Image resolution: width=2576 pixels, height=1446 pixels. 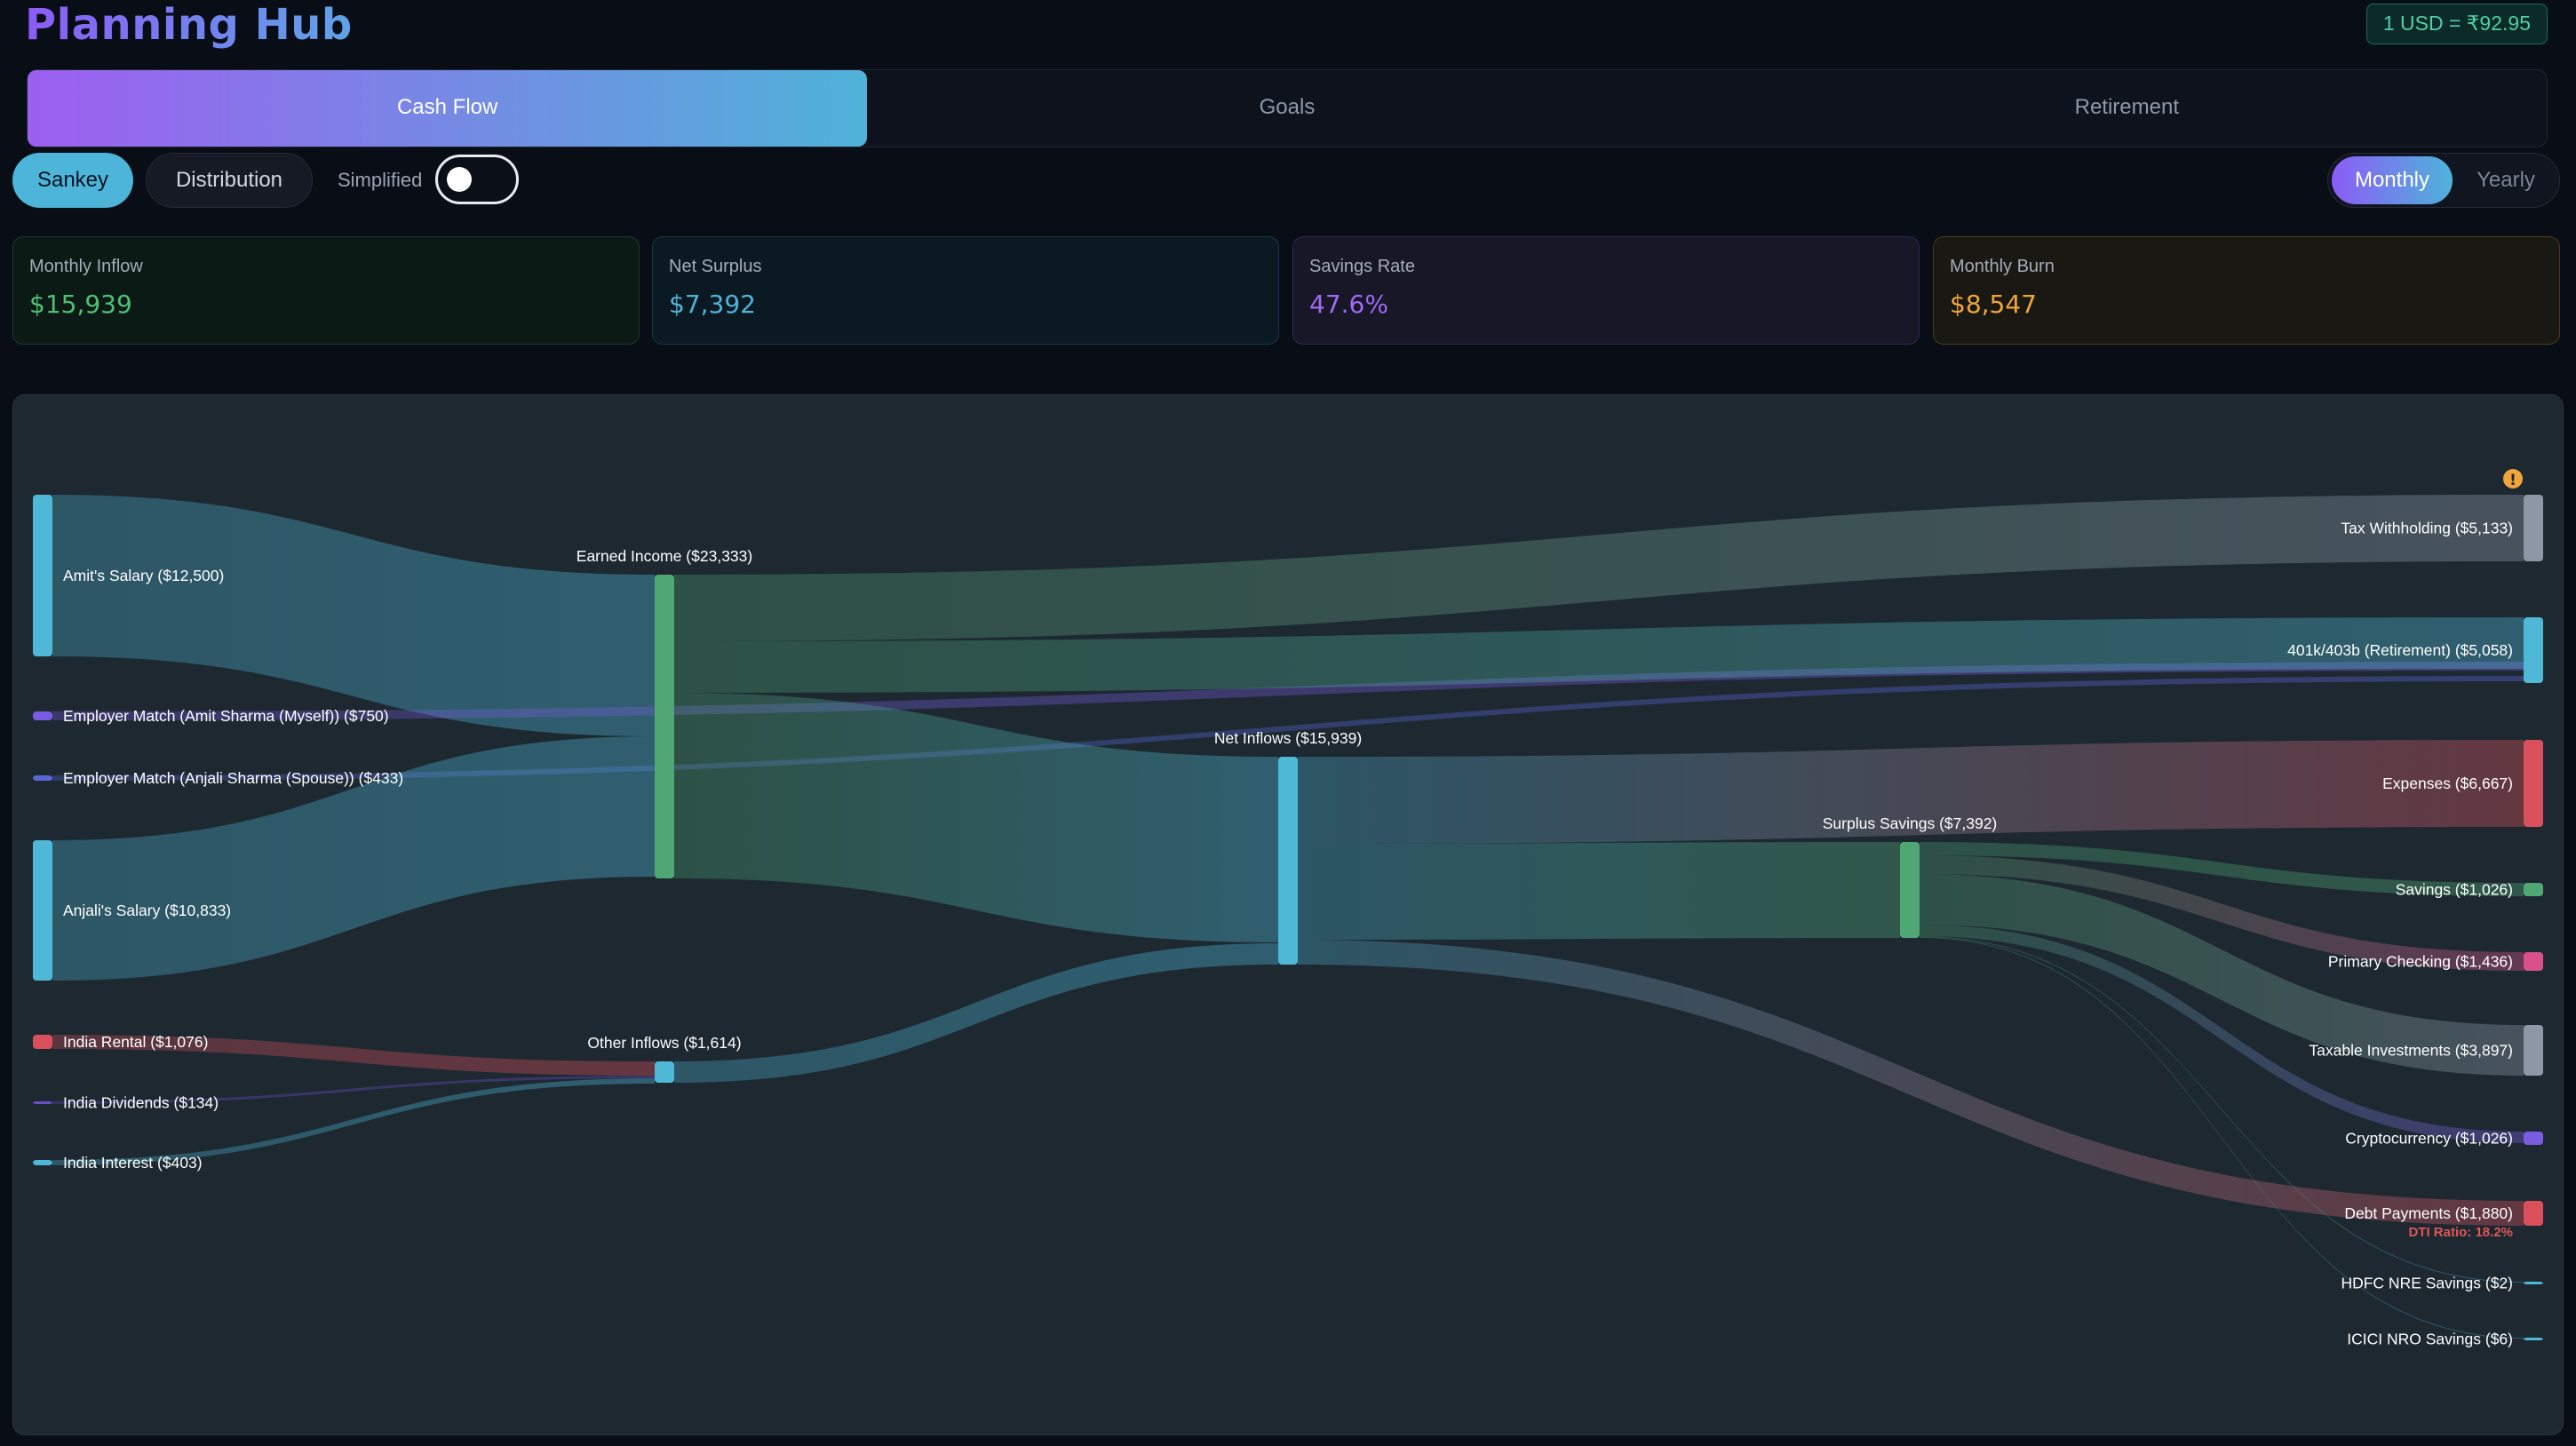 I want to click on sankey-node-taxable, so click(x=2533, y=1050).